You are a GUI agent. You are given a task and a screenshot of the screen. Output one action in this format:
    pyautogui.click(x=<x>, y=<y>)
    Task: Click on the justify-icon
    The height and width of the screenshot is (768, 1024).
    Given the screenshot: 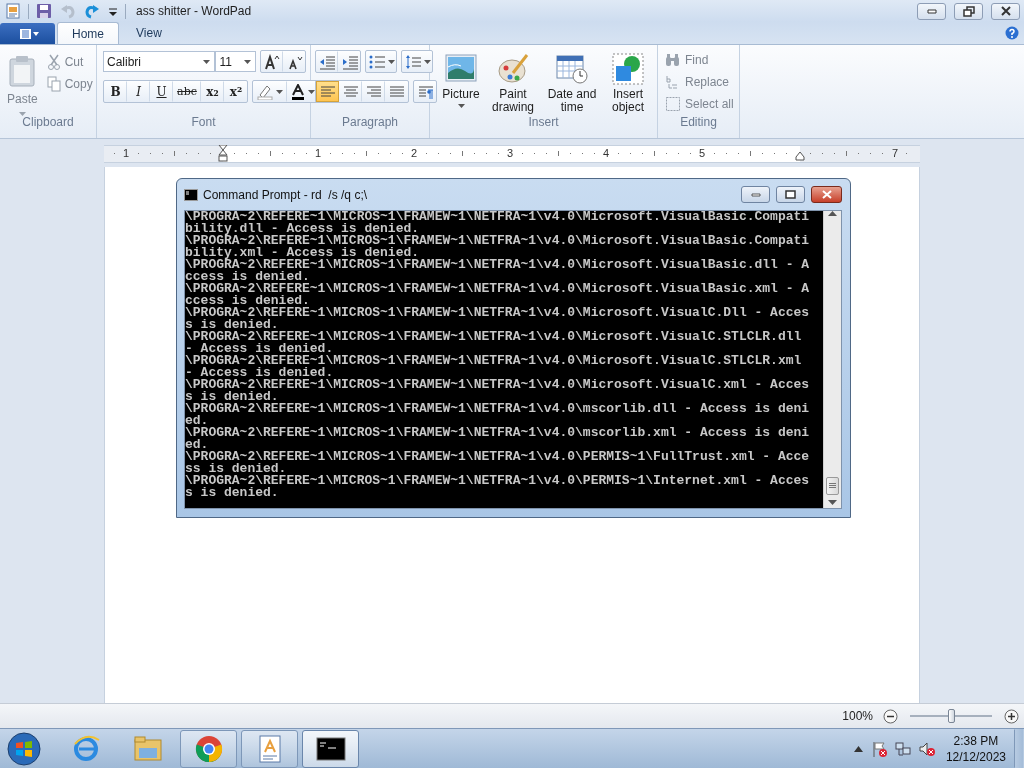 What is the action you would take?
    pyautogui.click(x=397, y=91)
    